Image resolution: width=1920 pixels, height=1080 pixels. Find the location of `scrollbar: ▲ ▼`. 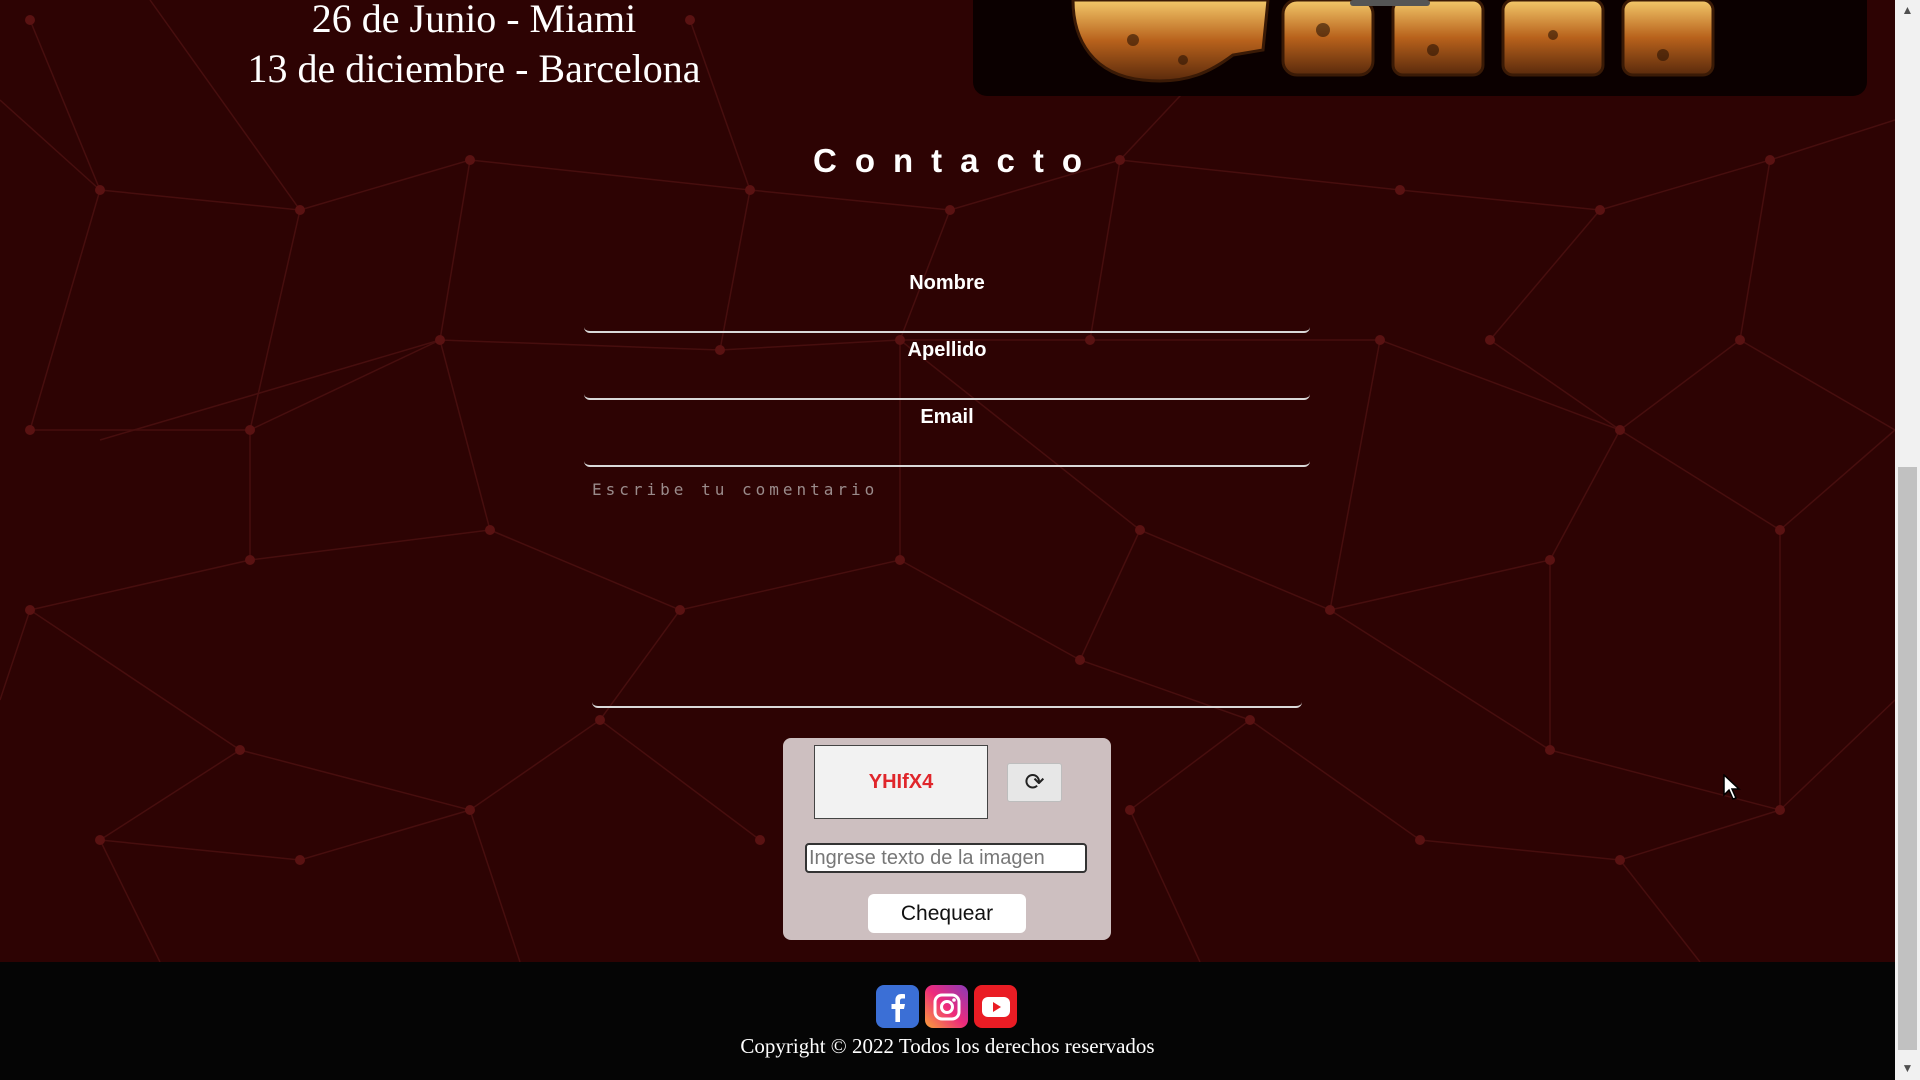

scrollbar: ▲ ▼ is located at coordinates (1907, 540).